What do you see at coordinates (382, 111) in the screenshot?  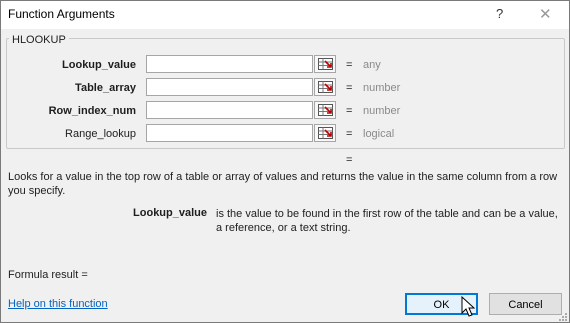 I see `arg-result-row-index-num: number` at bounding box center [382, 111].